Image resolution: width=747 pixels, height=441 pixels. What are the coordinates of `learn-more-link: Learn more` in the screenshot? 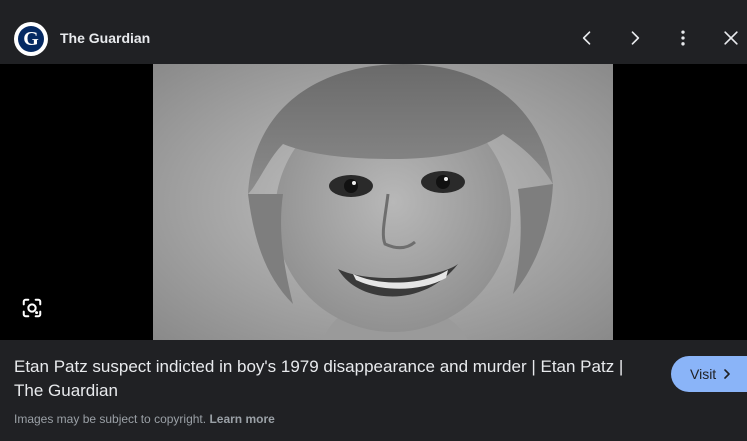 It's located at (241, 419).